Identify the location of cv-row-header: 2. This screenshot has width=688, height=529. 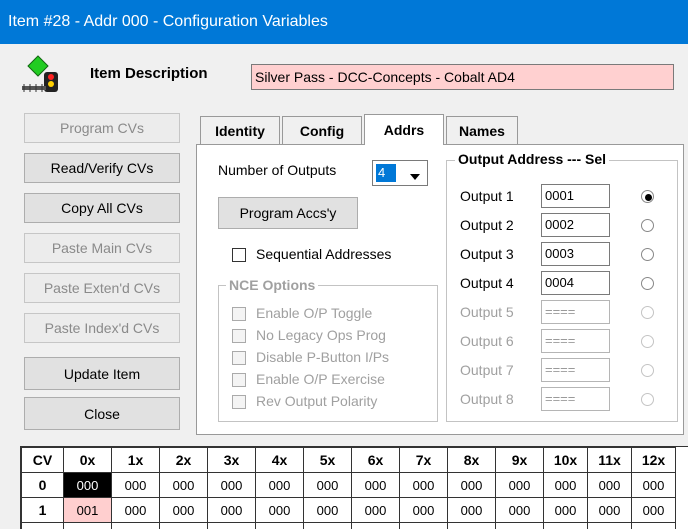
(42, 525).